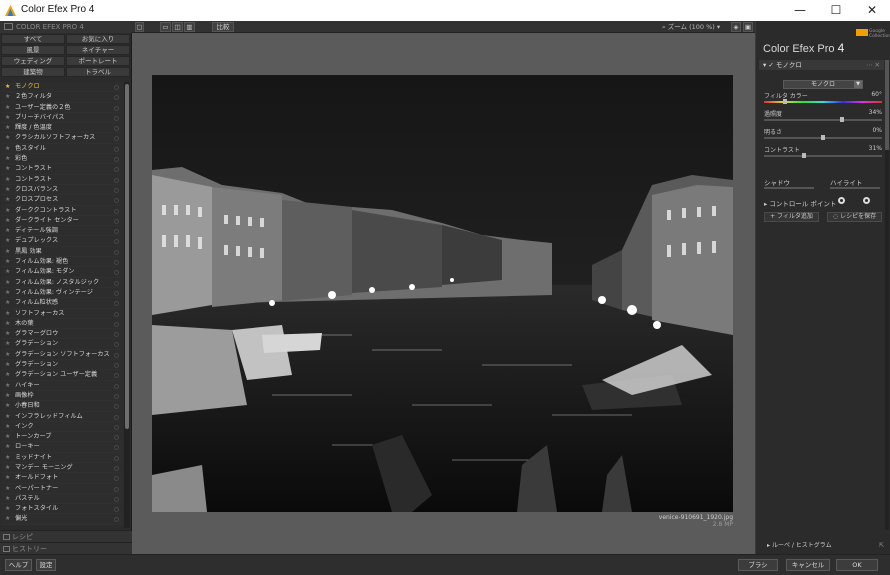 This screenshot has width=890, height=575. What do you see at coordinates (62, 252) in the screenshot?
I see `filter-list-item: ★ 黒鳳 効果` at bounding box center [62, 252].